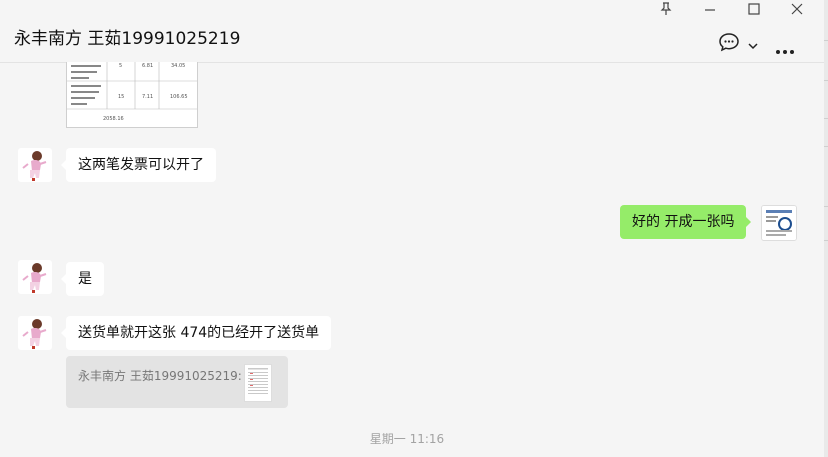  Describe the element at coordinates (710, 11) in the screenshot. I see `minimize-icon` at that location.